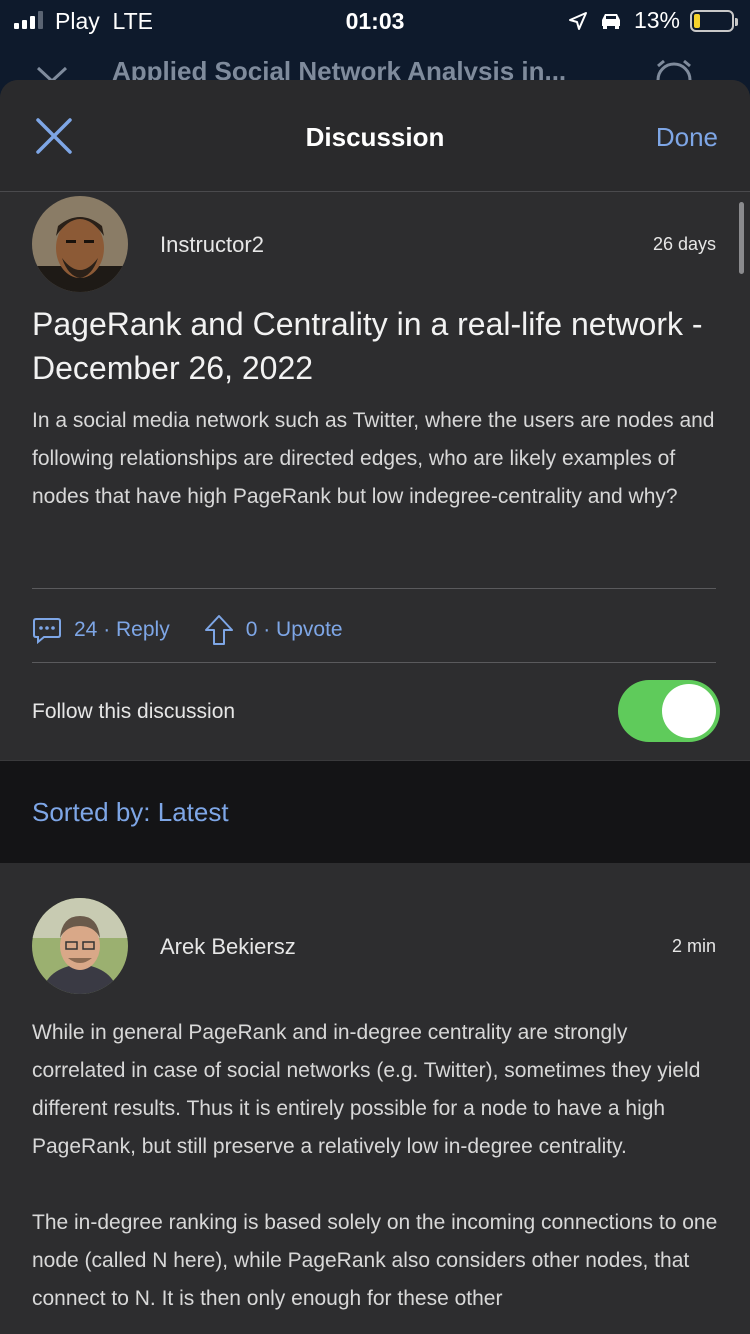 Image resolution: width=750 pixels, height=1334 pixels. Describe the element at coordinates (130, 812) in the screenshot. I see `sort-selector: Sorted by: Latest` at that location.